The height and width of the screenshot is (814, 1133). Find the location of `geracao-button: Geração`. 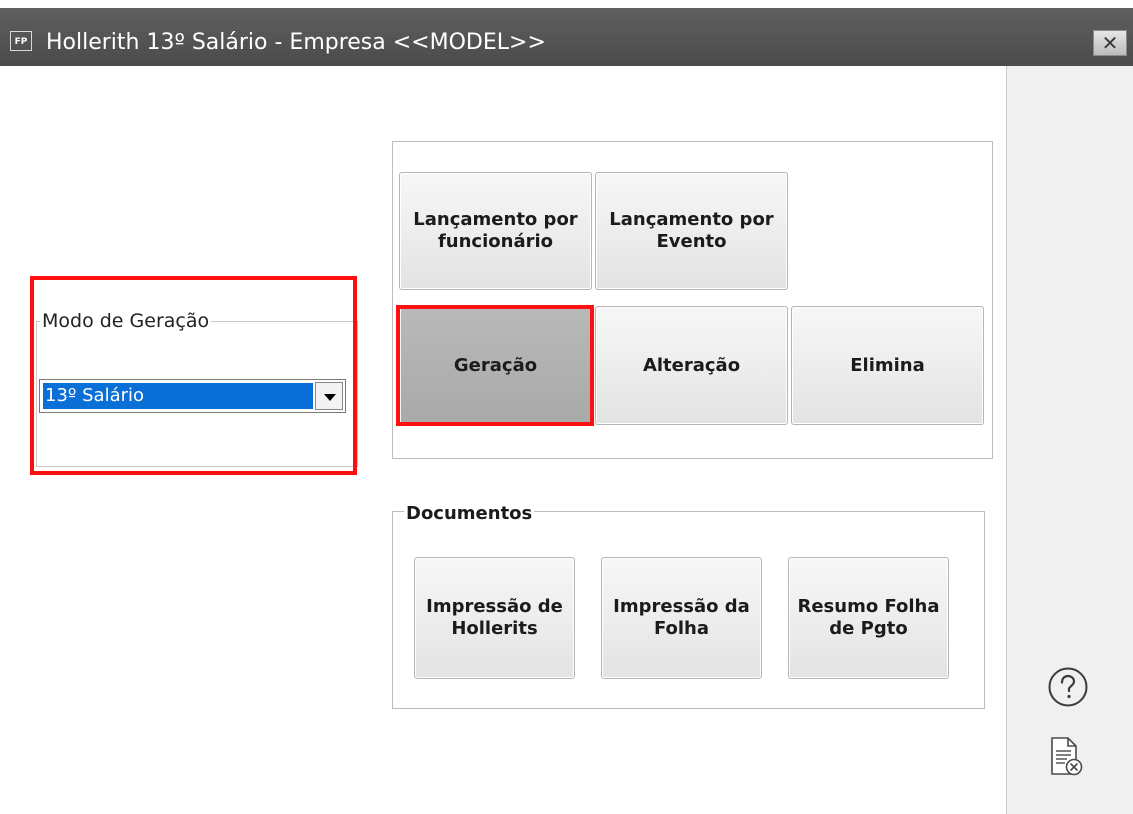

geracao-button: Geração is located at coordinates (495, 365).